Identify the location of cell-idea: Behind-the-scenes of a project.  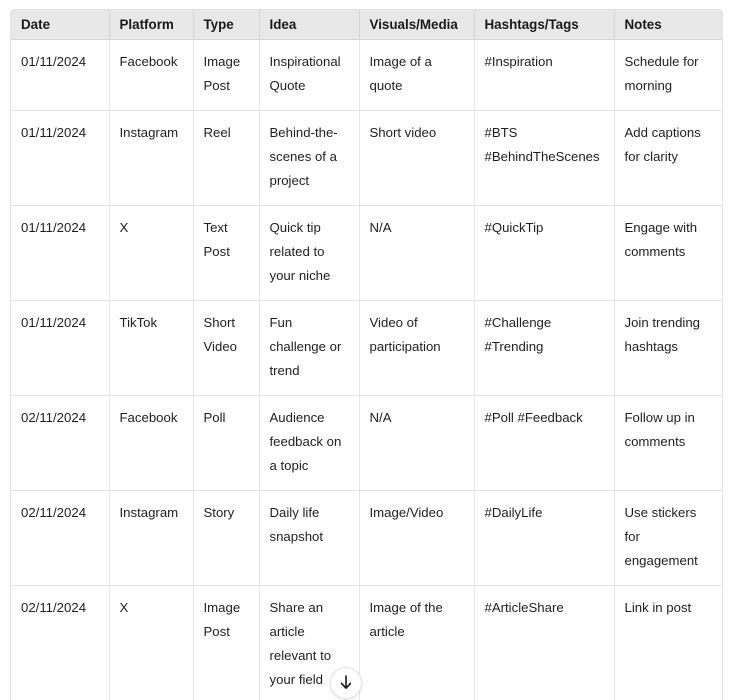
(309, 158).